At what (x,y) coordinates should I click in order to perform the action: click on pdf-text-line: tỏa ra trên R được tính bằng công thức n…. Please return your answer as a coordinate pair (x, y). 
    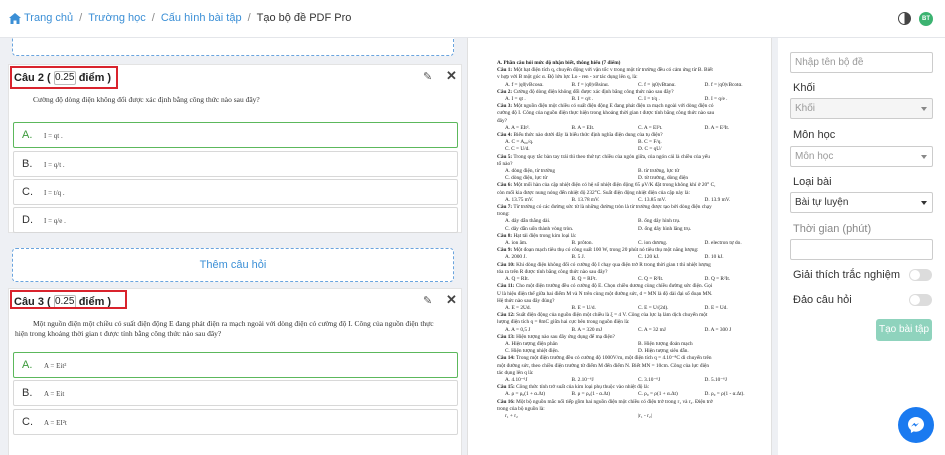
    Looking at the image, I should click on (552, 271).